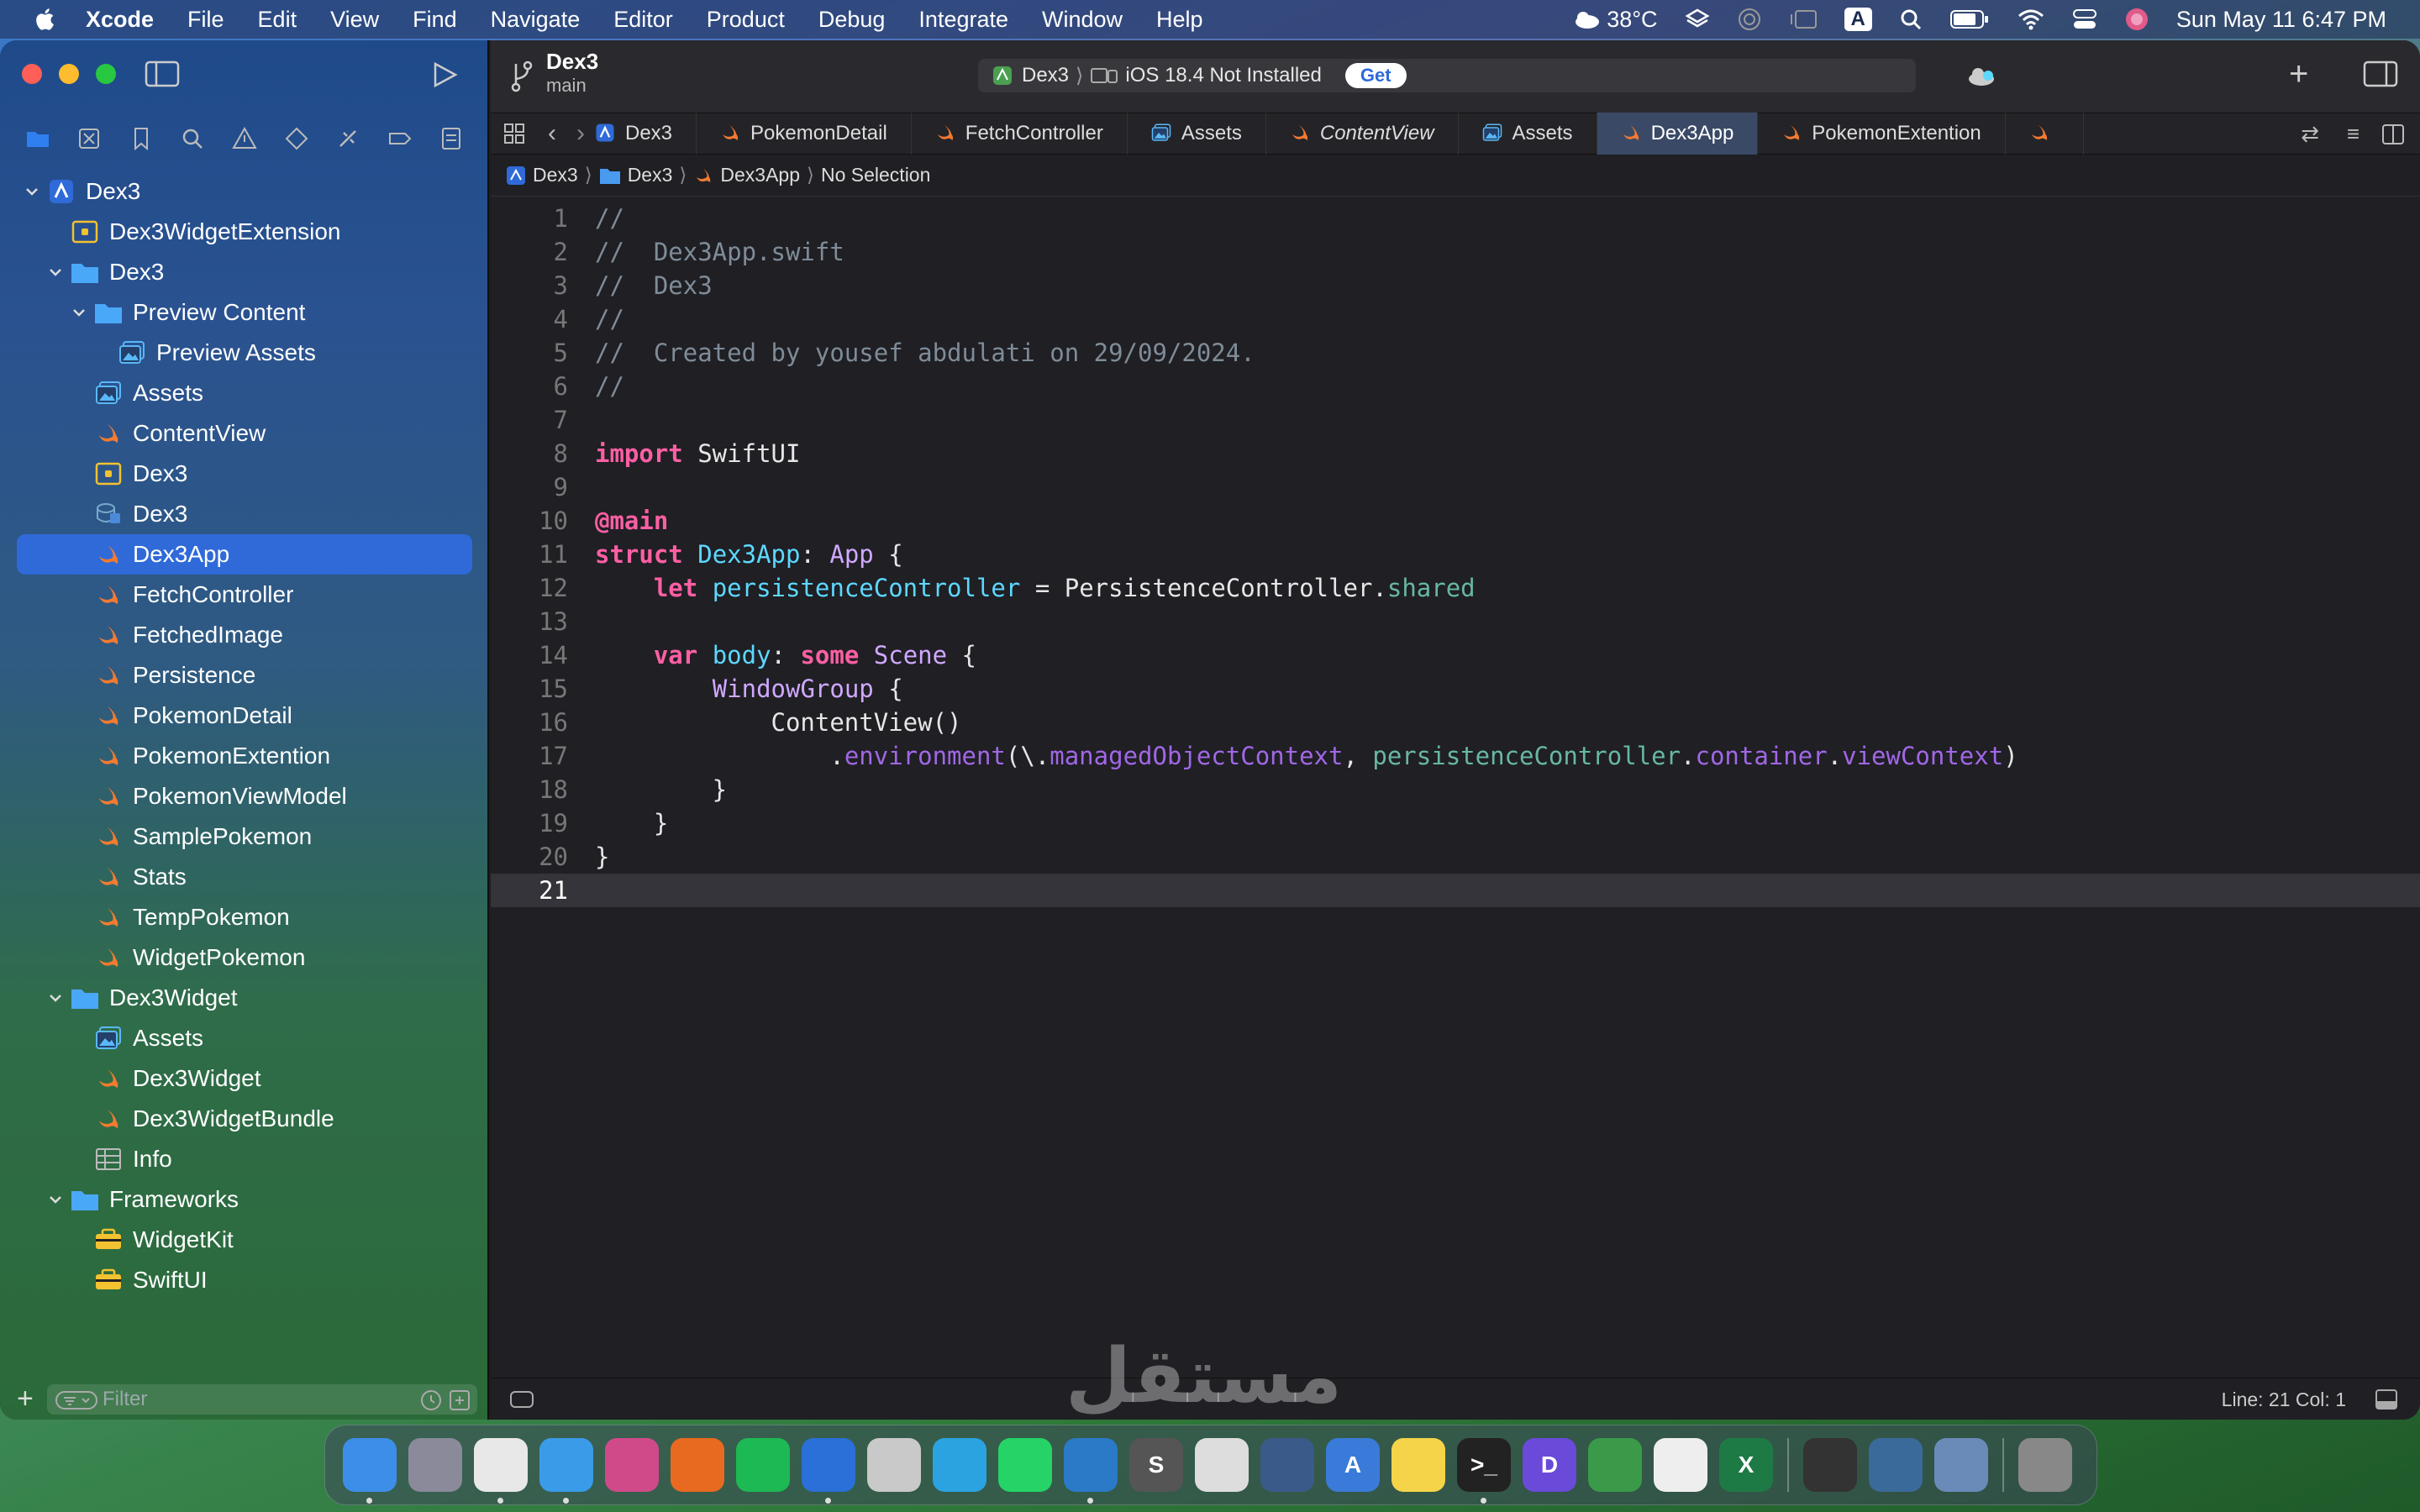 This screenshot has height=1512, width=2420. What do you see at coordinates (1455, 386) in the screenshot?
I see `code-line: 6 //` at bounding box center [1455, 386].